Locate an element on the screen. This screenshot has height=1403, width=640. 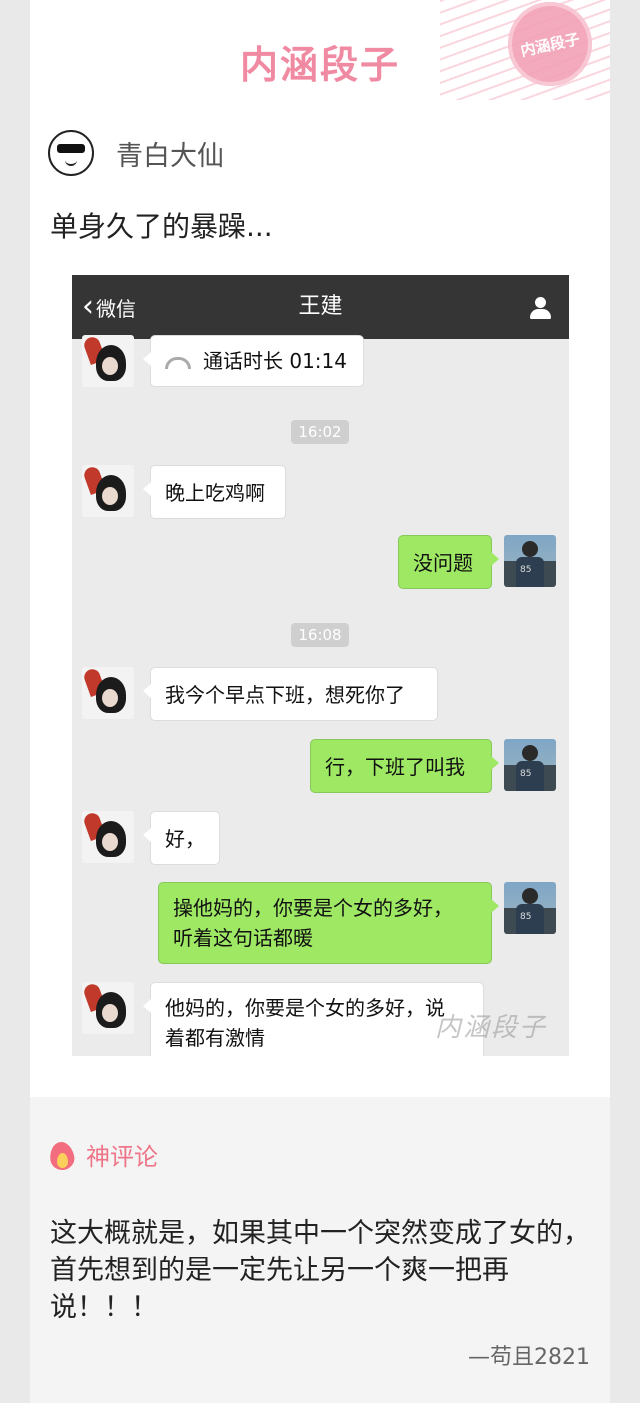
god-comment-label: 神评论 is located at coordinates (103, 1154).